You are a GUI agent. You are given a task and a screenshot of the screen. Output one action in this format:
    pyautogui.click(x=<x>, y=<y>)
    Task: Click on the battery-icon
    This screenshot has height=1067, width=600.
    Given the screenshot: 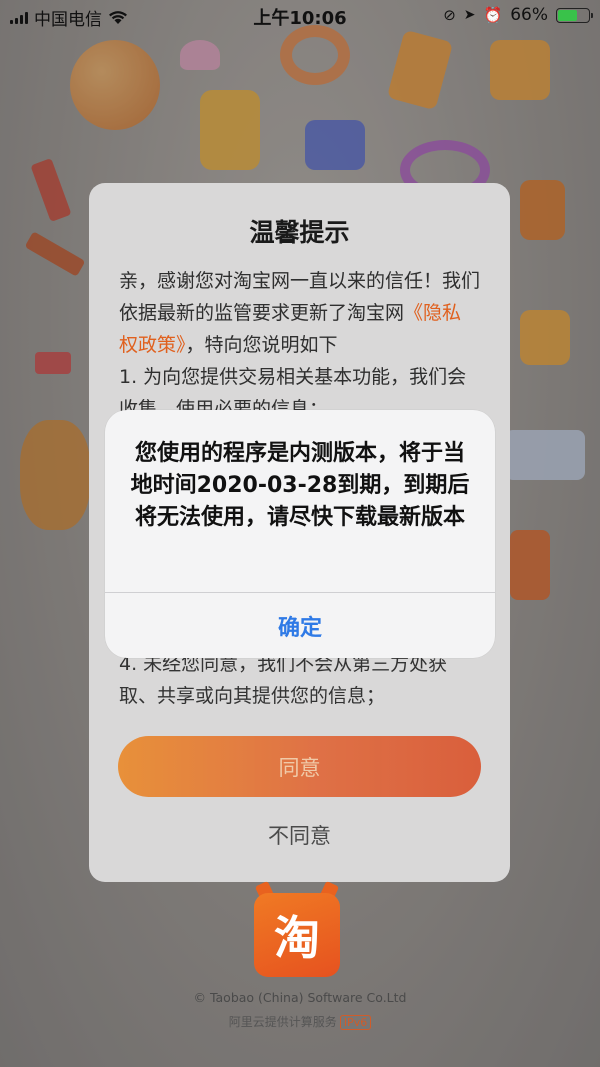 What is the action you would take?
    pyautogui.click(x=574, y=15)
    